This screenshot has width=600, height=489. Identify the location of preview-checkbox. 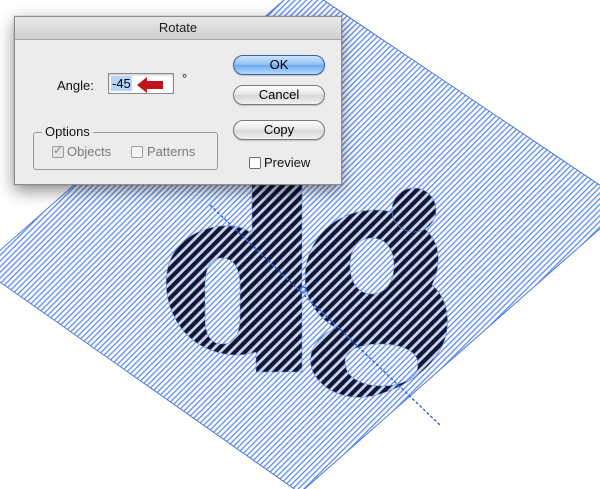
(255, 163).